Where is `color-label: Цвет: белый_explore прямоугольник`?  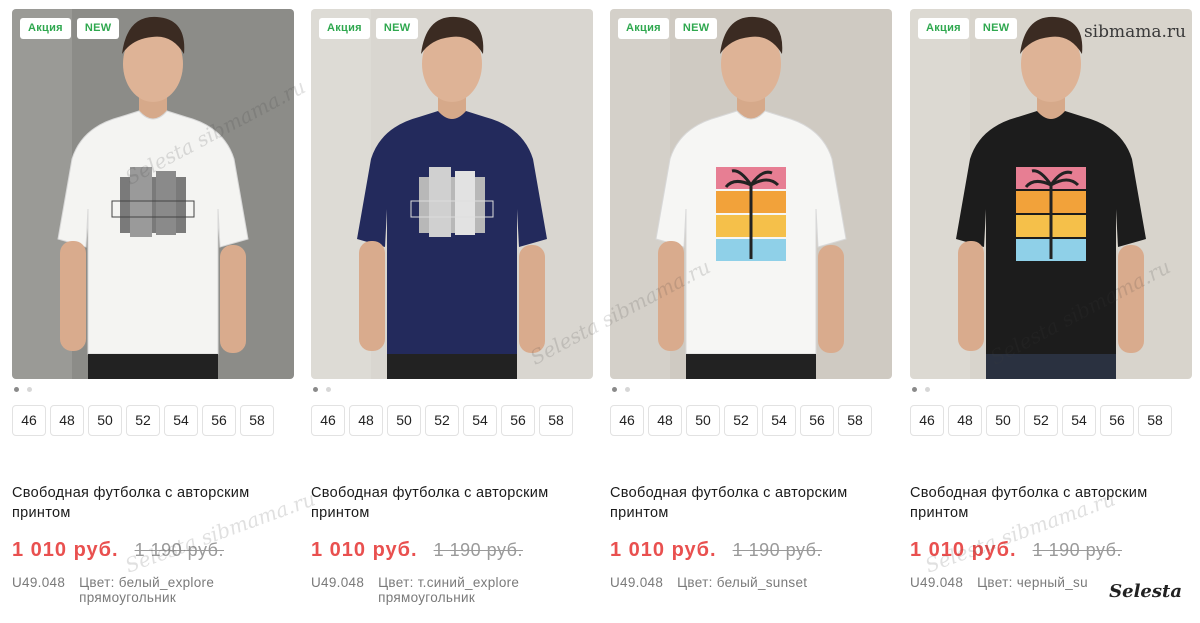
color-label: Цвет: белый_explore прямоугольник is located at coordinates (147, 590).